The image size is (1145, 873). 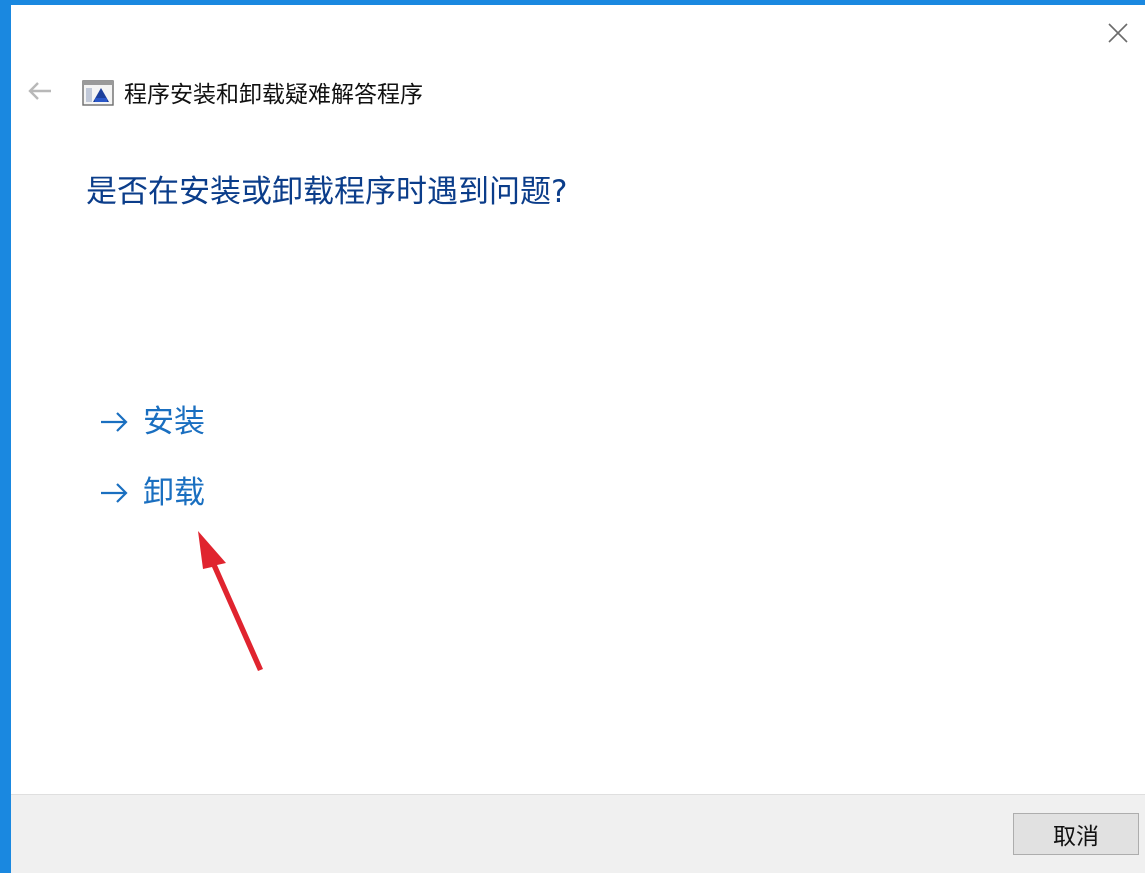 I want to click on window-left-border, so click(x=5, y=436).